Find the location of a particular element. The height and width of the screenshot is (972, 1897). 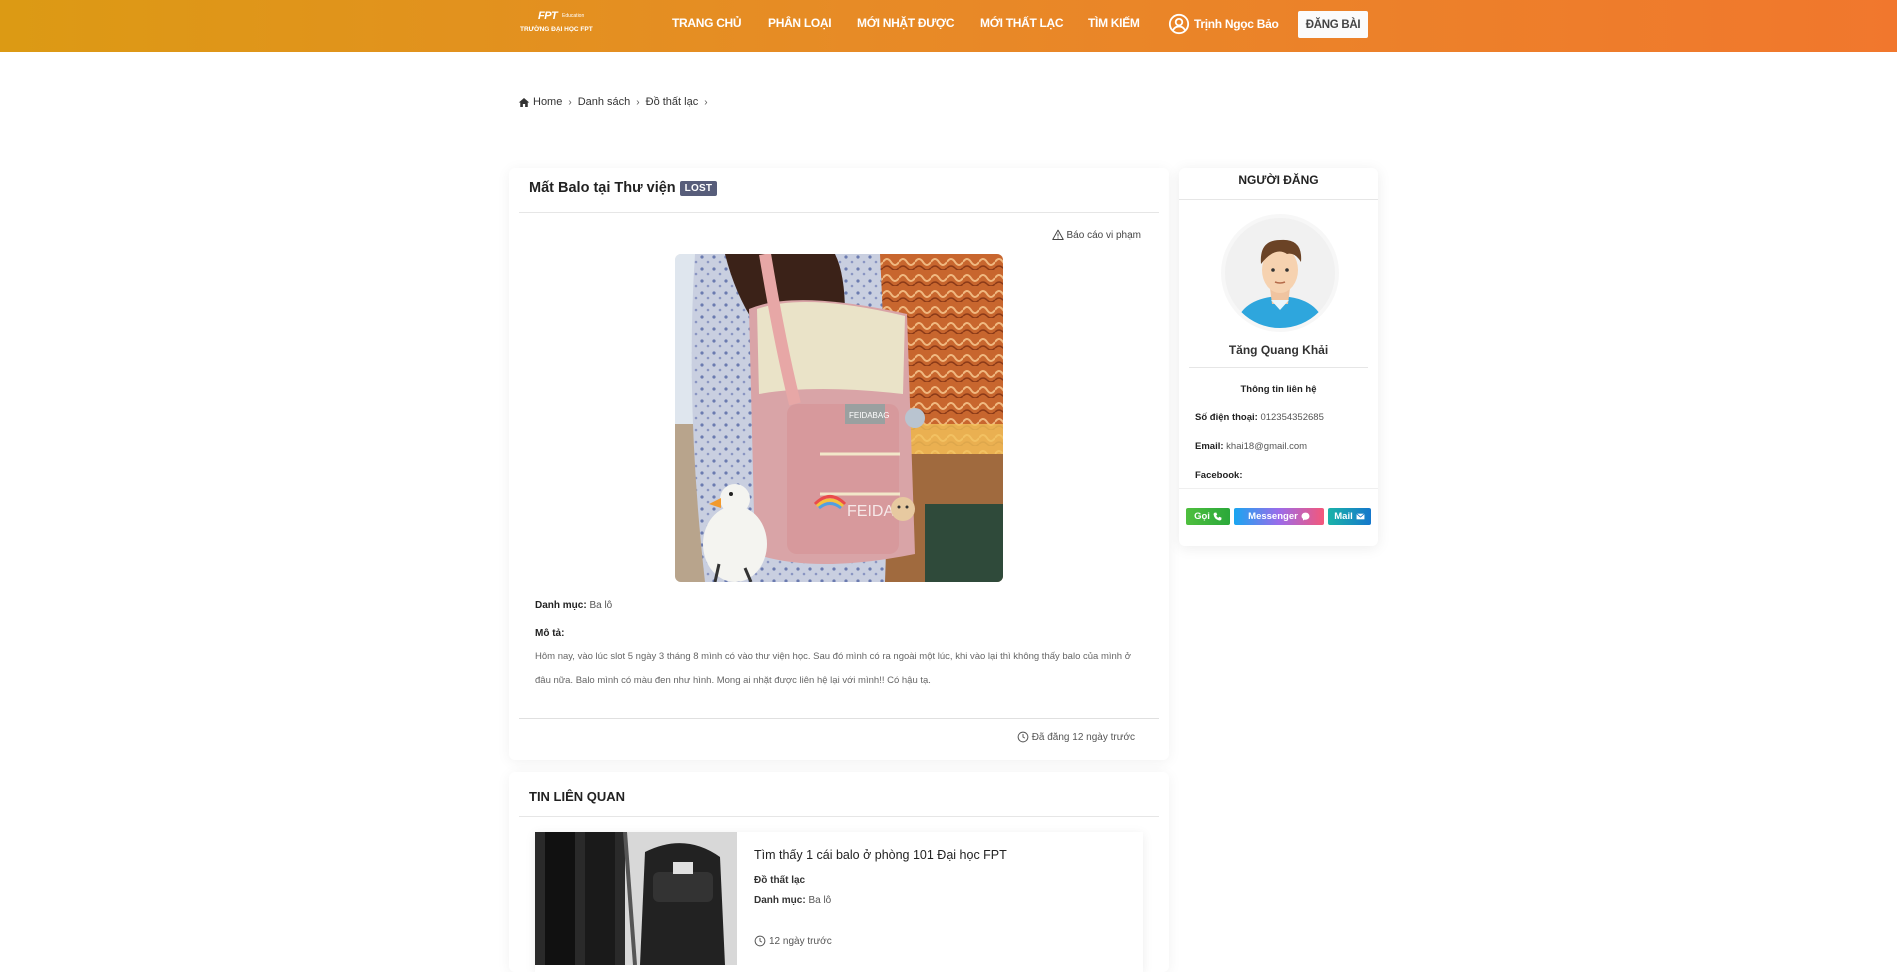

related-post-time: 12 ngày trước is located at coordinates (793, 941).